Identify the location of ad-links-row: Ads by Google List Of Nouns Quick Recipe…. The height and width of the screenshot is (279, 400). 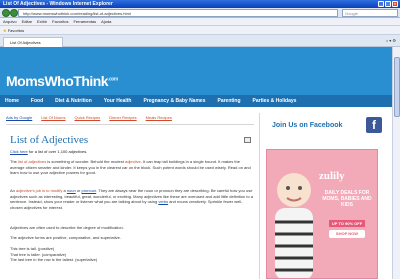
(89, 117).